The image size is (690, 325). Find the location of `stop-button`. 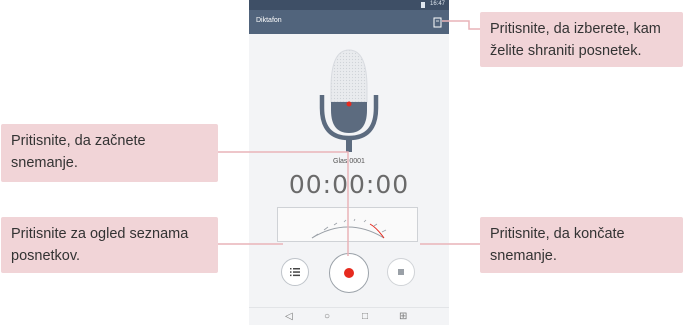

stop-button is located at coordinates (401, 272).